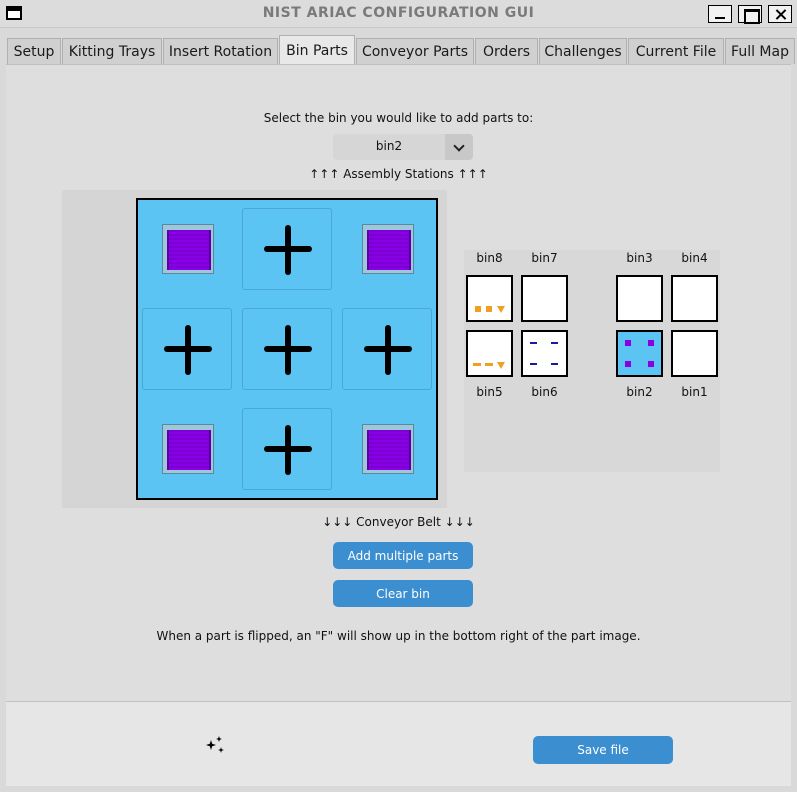 Image resolution: width=797 pixels, height=792 pixels. I want to click on tab-insert-rotation: Insert Rotation, so click(220, 51).